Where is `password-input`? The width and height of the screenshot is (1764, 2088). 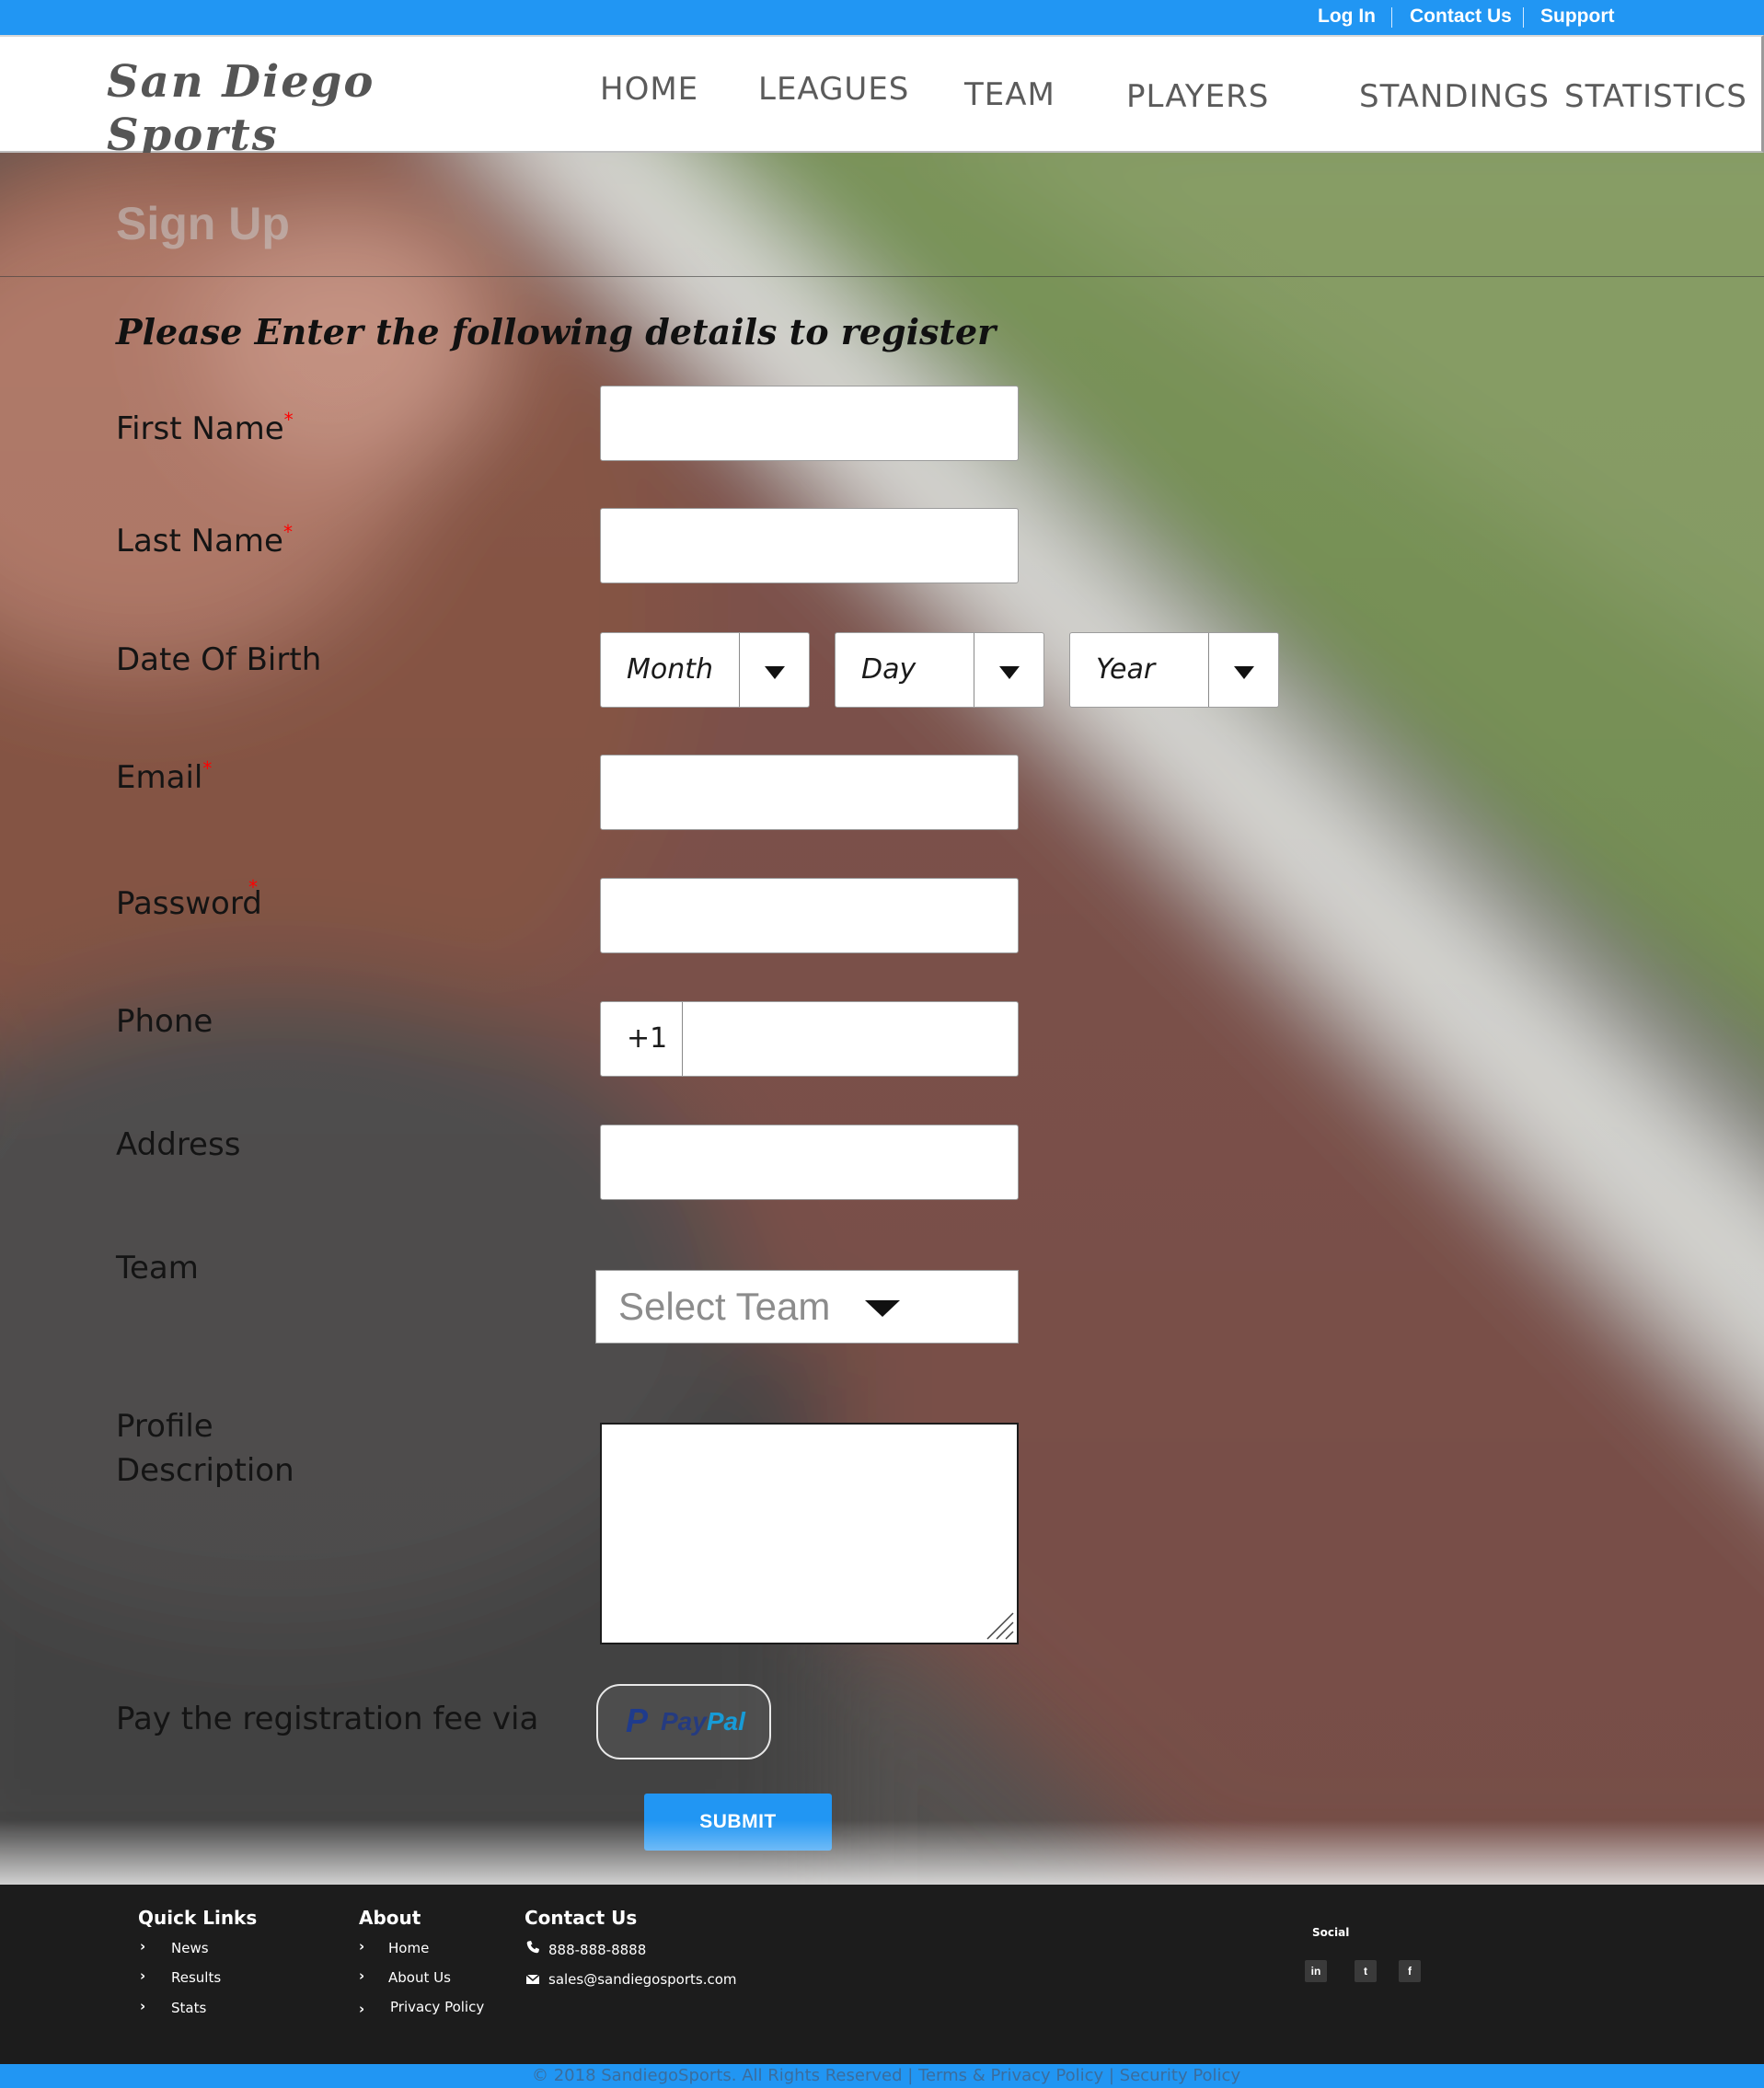
password-input is located at coordinates (809, 915).